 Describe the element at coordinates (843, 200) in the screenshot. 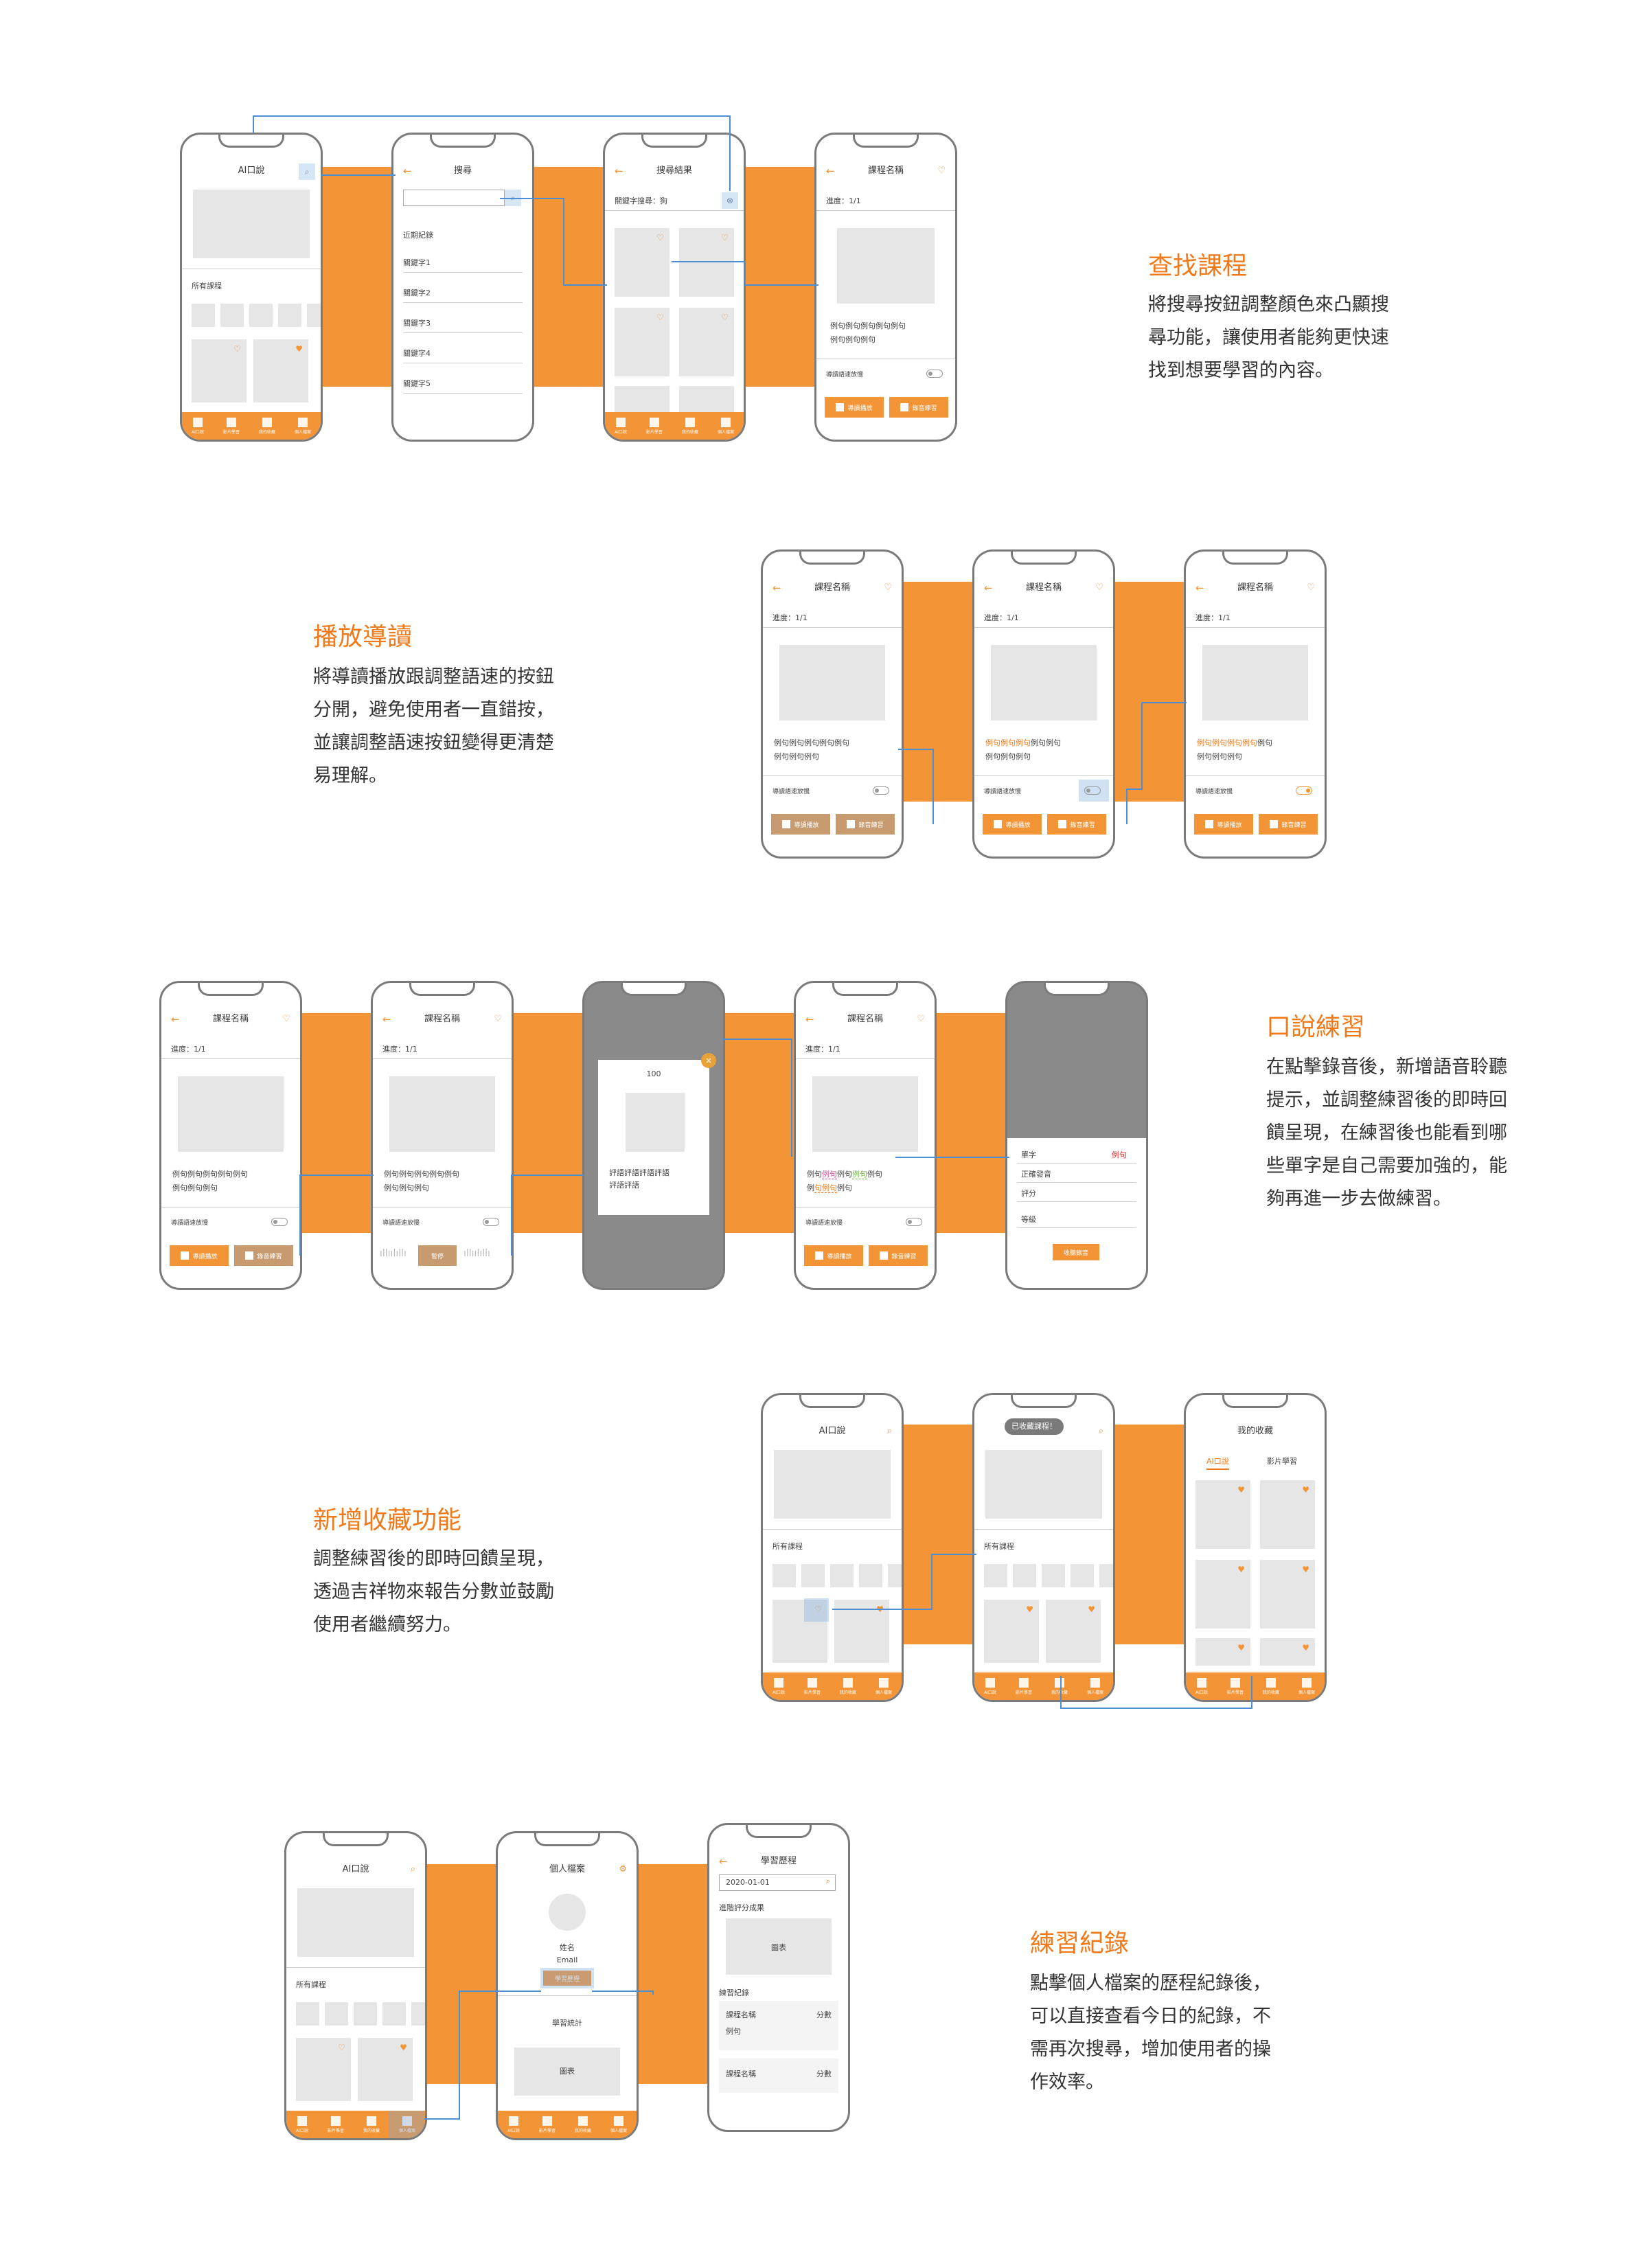

I see `progress-label: 進度：1/1` at that location.